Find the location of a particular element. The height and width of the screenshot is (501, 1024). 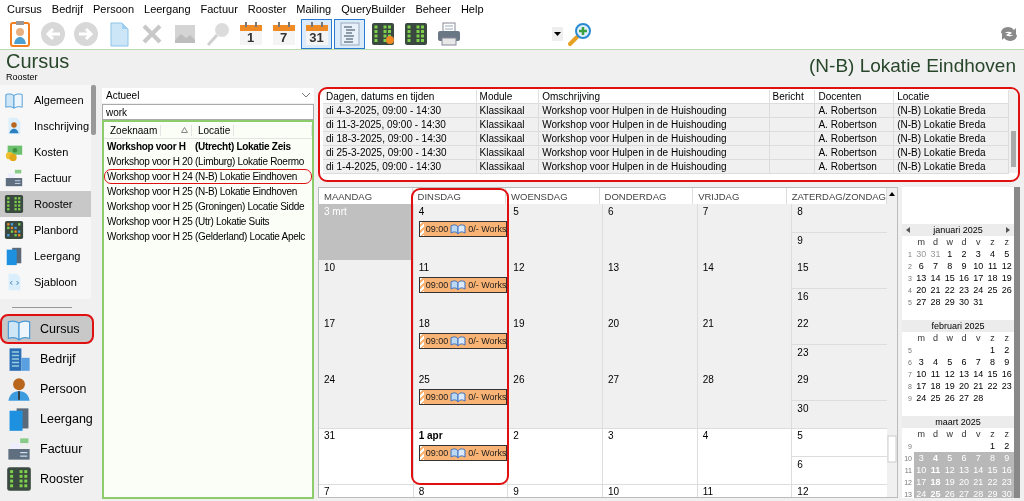

module-item: Bedrijf is located at coordinates (47, 359).